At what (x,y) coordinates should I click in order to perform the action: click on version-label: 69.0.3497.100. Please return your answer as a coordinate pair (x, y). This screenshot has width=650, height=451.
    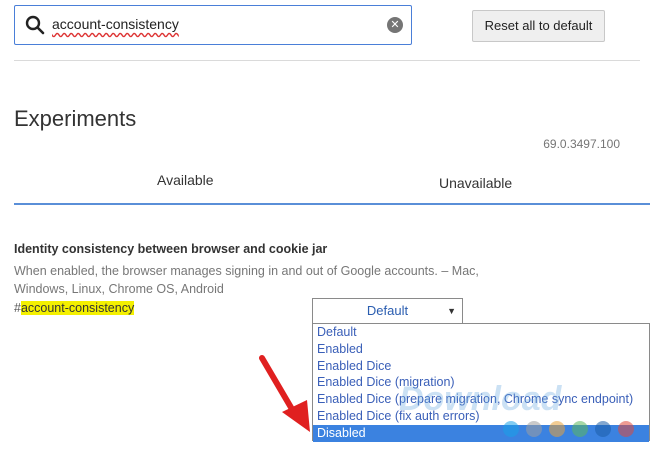
    Looking at the image, I should click on (581, 144).